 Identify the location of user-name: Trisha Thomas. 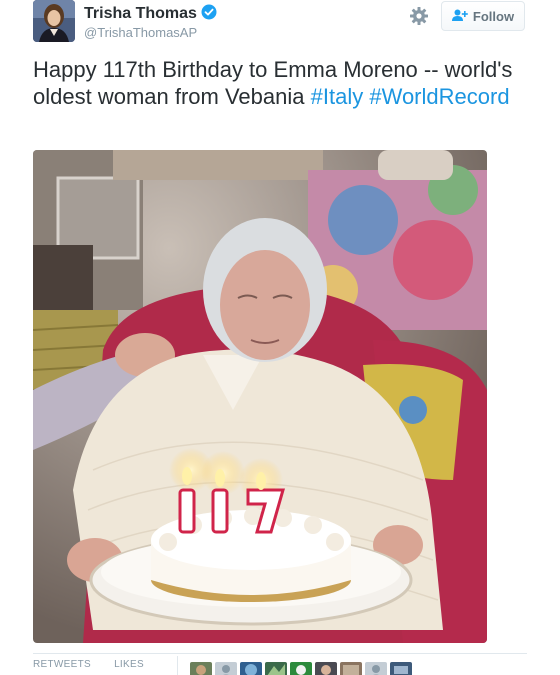
(140, 13).